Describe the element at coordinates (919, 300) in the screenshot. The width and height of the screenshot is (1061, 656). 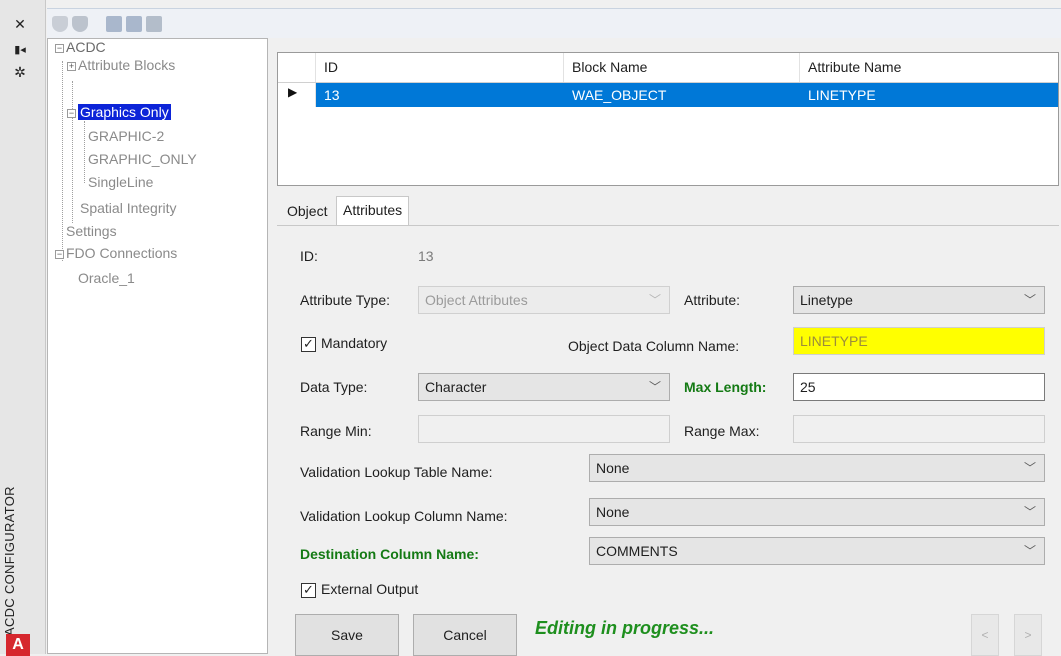
I see `attribute-select: Linetype ﹀` at that location.